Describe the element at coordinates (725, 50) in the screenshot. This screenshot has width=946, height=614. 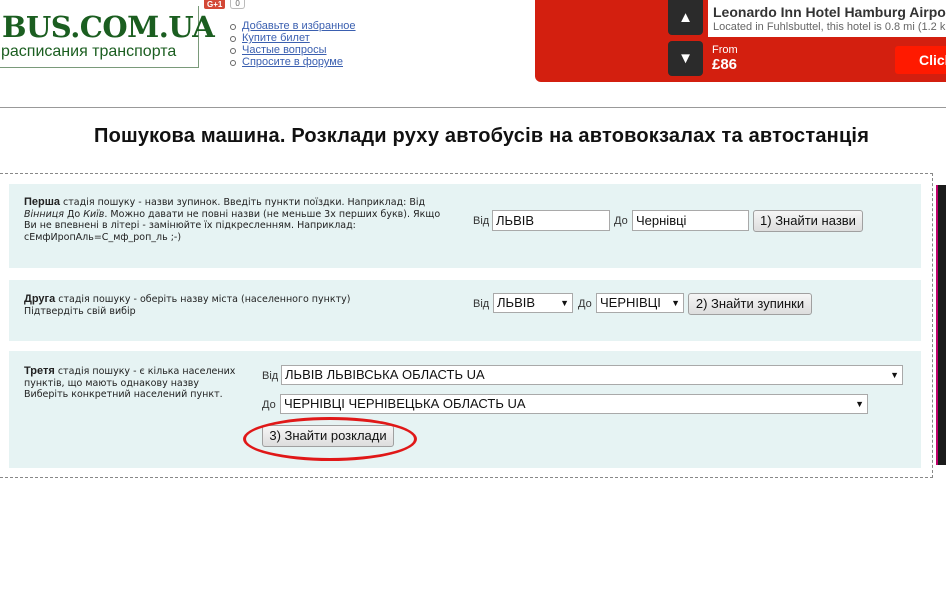
I see `ad-from-label: From` at that location.